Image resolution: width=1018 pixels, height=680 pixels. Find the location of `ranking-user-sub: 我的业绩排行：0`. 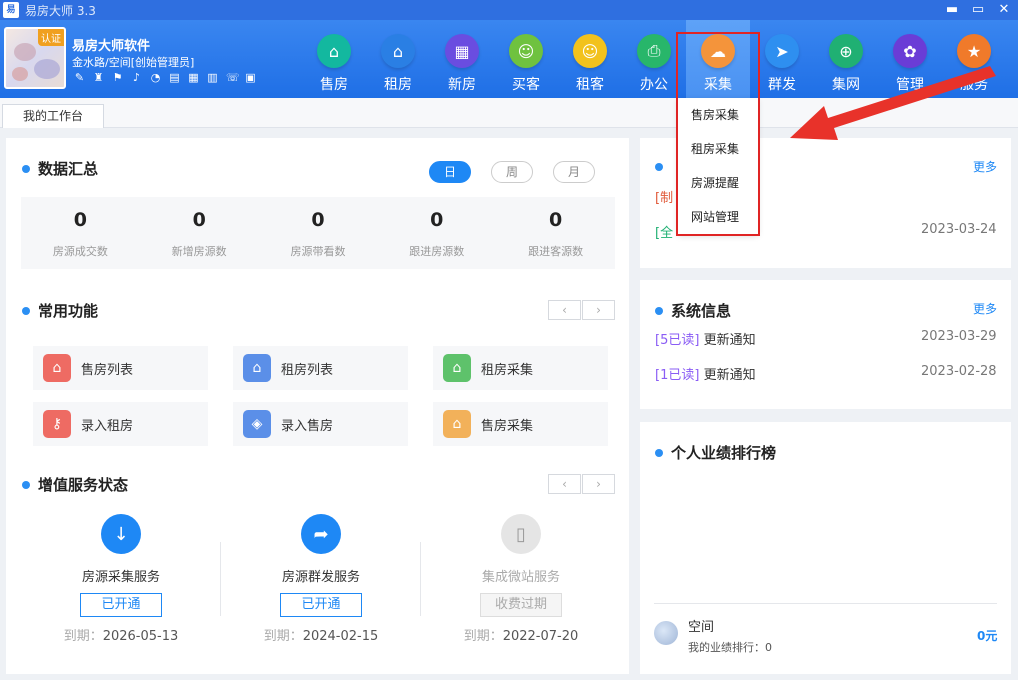

ranking-user-sub: 我的业绩排行：0 is located at coordinates (730, 647).